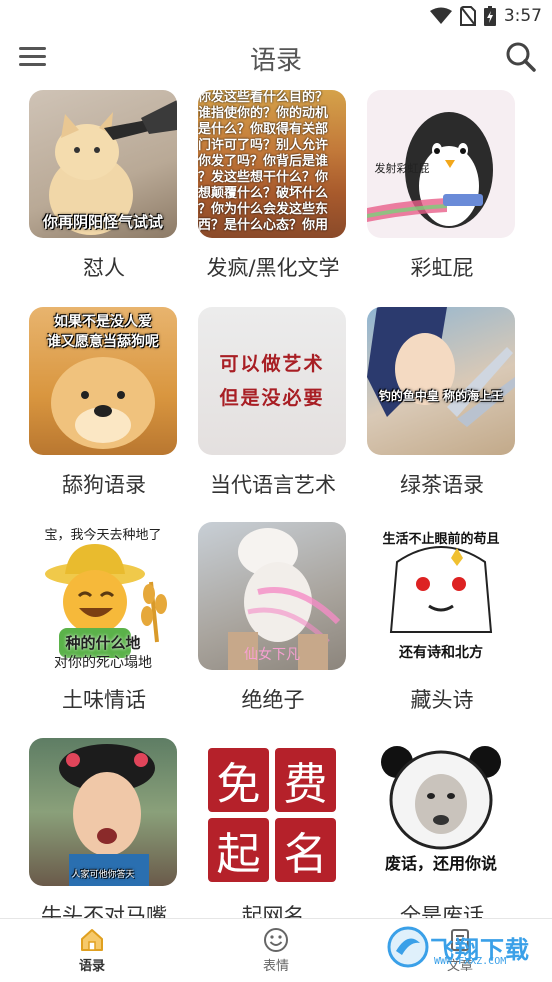  What do you see at coordinates (272, 381) in the screenshot?
I see `category-thumbnail: 可以做艺术 但是没必要` at bounding box center [272, 381].